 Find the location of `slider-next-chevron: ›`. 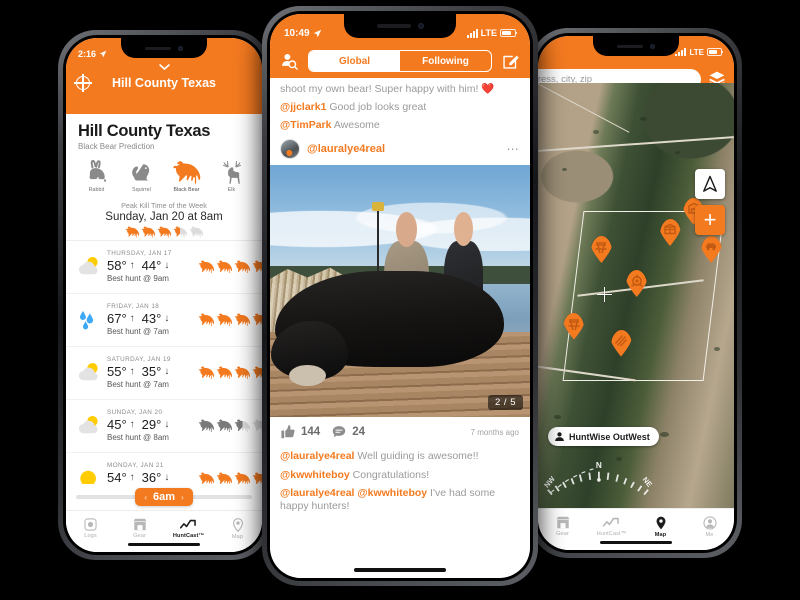

slider-next-chevron: › is located at coordinates (182, 497).